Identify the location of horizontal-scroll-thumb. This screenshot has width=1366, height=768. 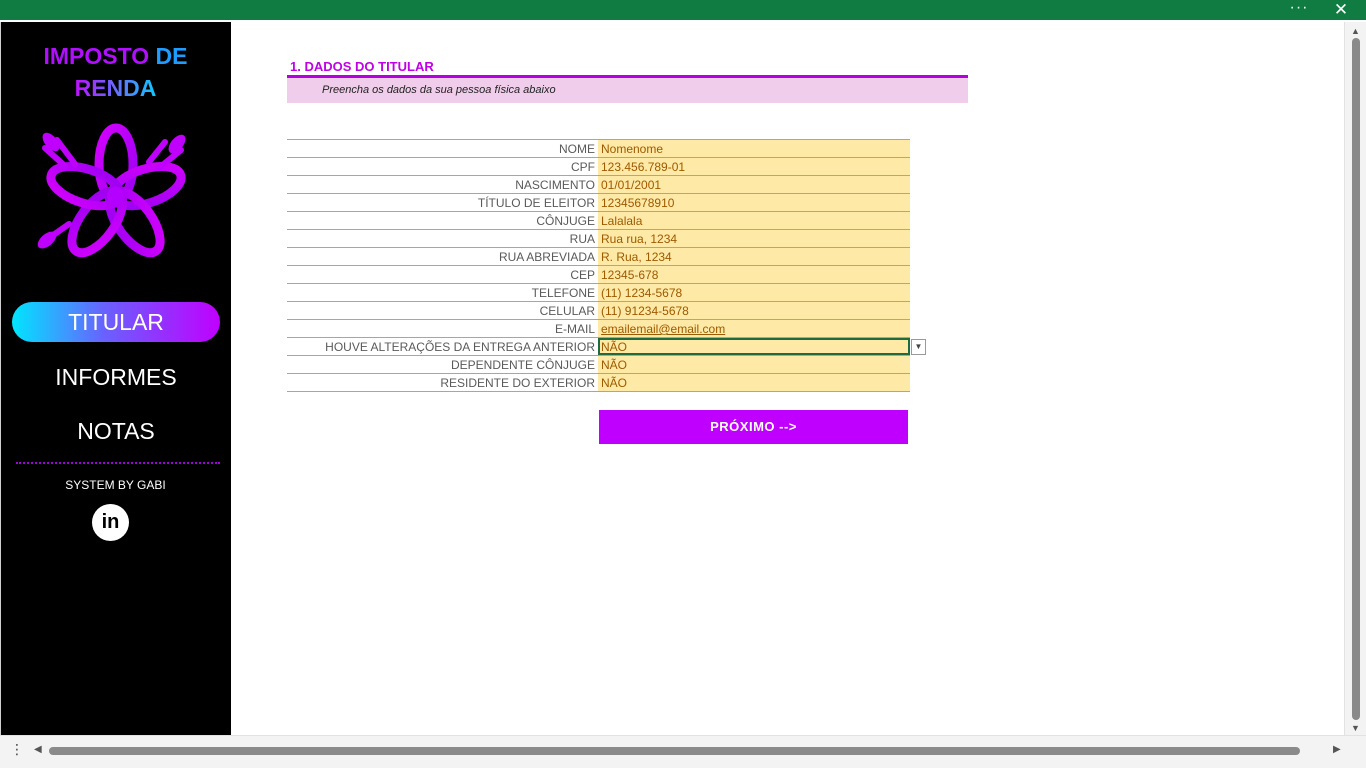
(674, 751).